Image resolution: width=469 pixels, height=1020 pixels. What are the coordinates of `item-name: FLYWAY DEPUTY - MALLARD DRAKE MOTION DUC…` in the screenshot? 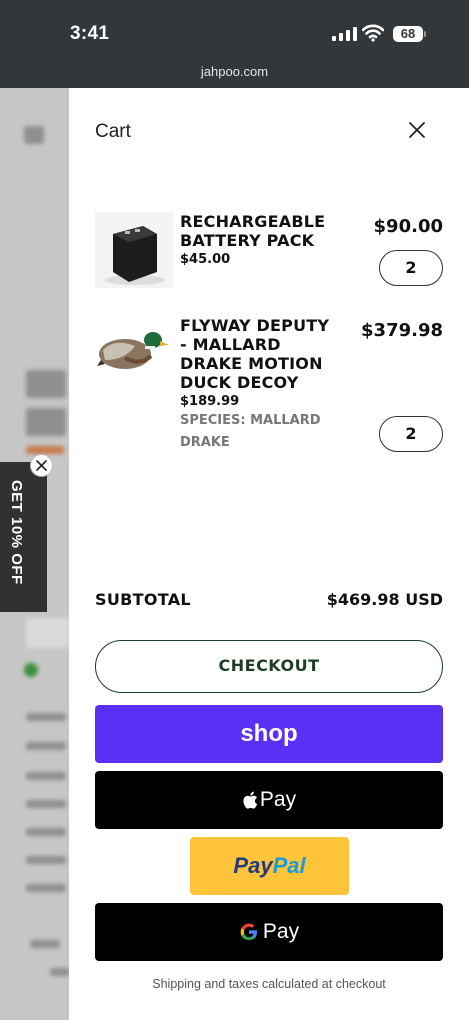 It's located at (260, 354).